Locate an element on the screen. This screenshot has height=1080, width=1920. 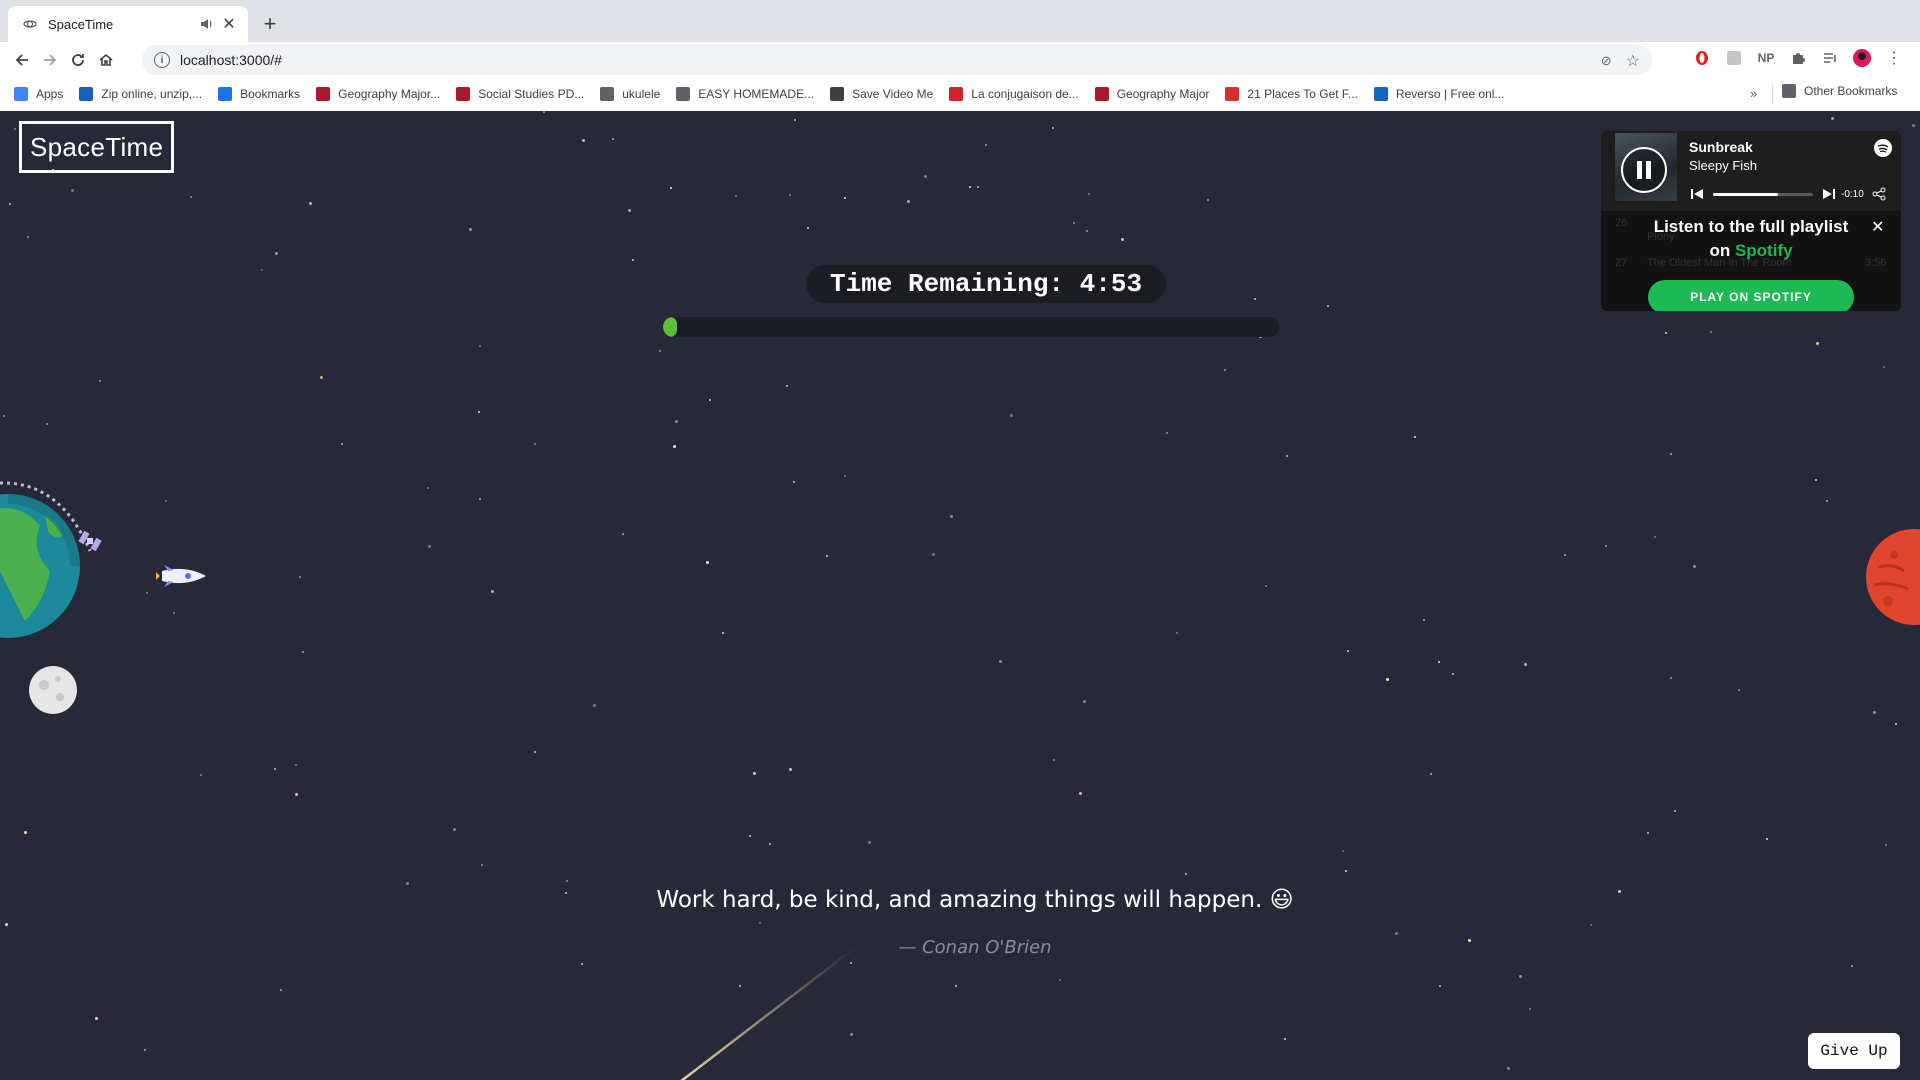
reload-icon is located at coordinates (78, 60).